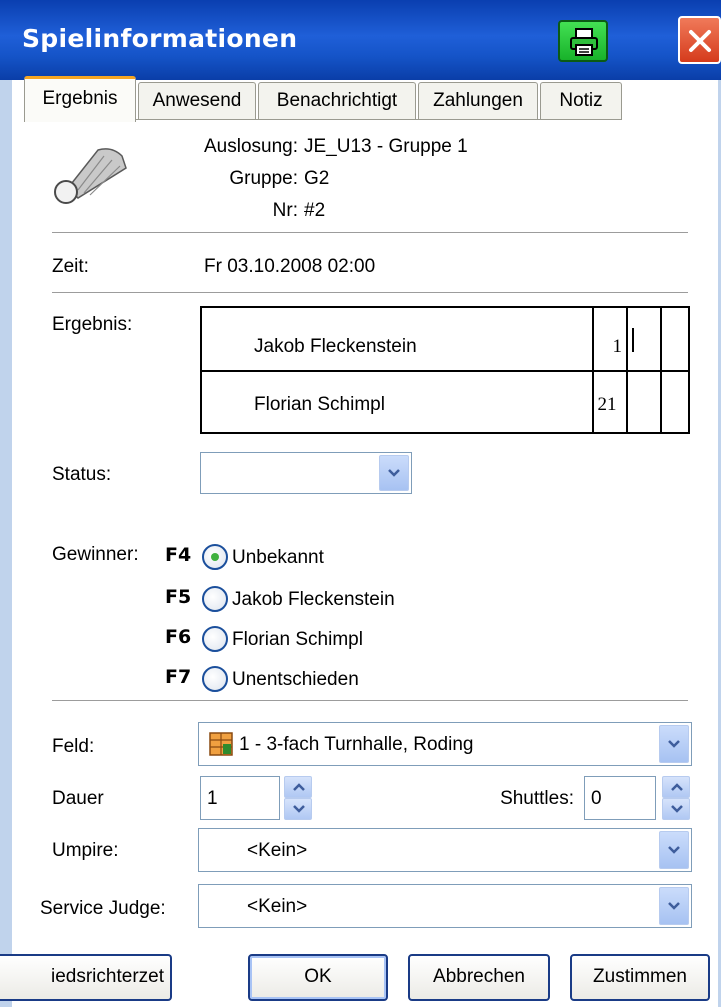 Image resolution: width=721 pixels, height=1007 pixels. I want to click on winner-unknown-label: Unbekannt, so click(278, 558).